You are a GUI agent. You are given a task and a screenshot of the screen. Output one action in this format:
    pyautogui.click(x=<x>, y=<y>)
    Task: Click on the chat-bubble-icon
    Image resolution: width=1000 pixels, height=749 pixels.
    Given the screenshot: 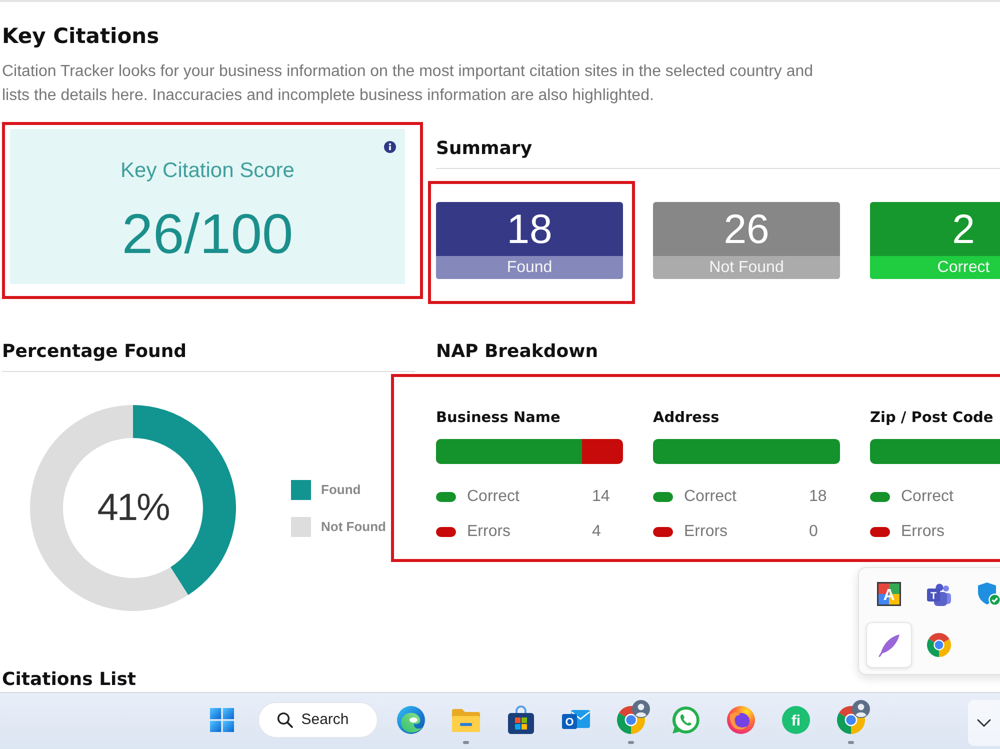 What is the action you would take?
    pyautogui.click(x=686, y=720)
    